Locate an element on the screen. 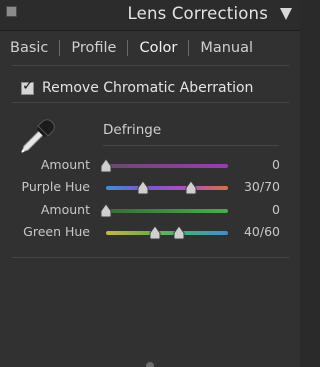  green-hue-slider-row: Green Hue 40/60 is located at coordinates (150, 233).